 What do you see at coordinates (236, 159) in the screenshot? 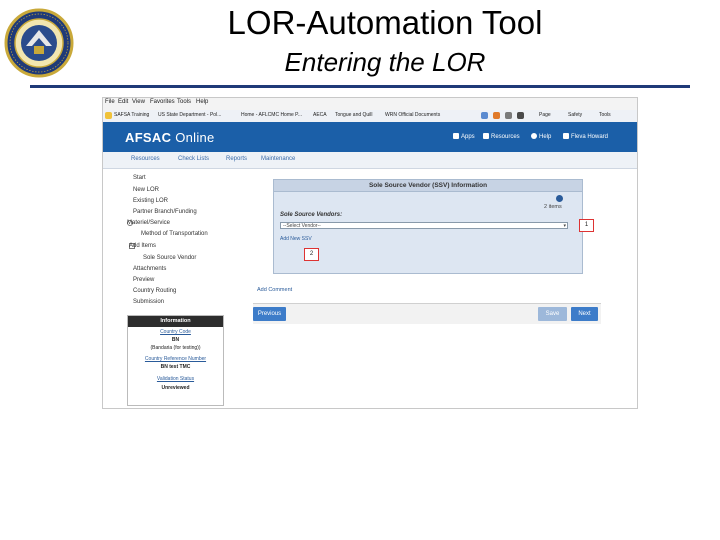
I see `subnav-reports: Reports` at bounding box center [236, 159].